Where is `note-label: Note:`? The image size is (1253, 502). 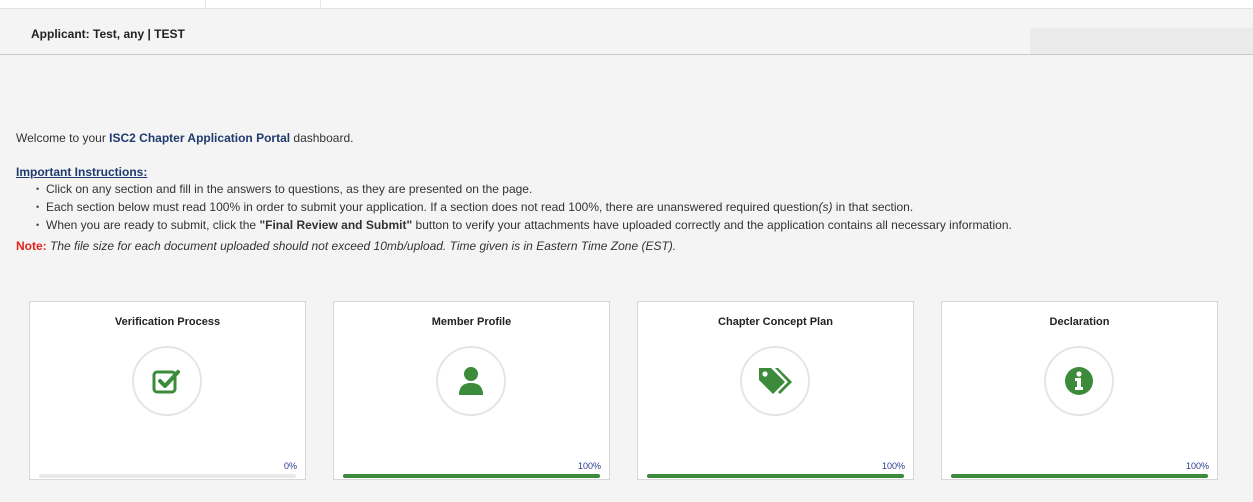
note-label: Note: is located at coordinates (31, 246).